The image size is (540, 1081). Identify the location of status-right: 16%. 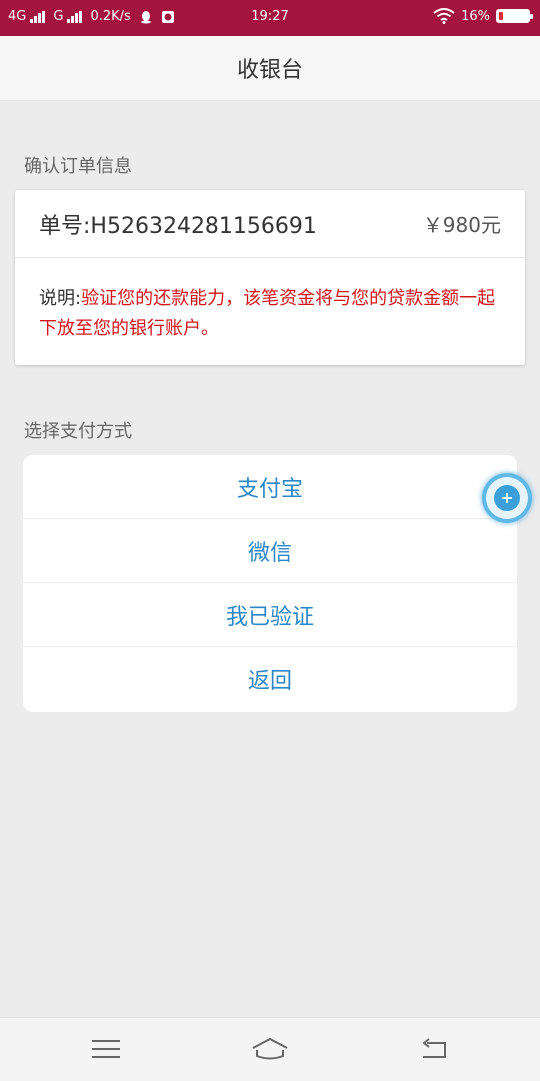
(483, 16).